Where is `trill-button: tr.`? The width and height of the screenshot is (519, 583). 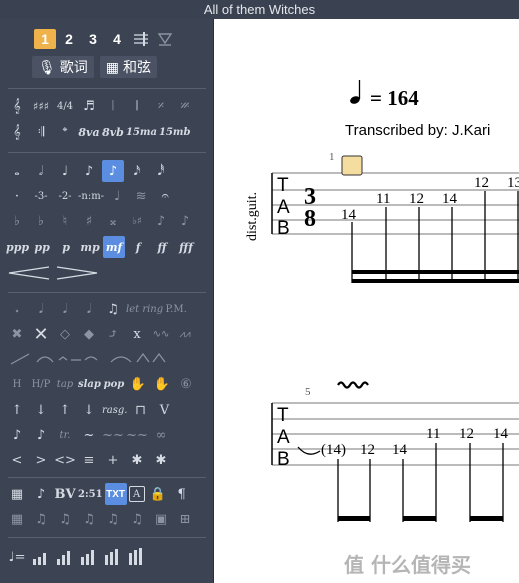
trill-button: tr. is located at coordinates (65, 435).